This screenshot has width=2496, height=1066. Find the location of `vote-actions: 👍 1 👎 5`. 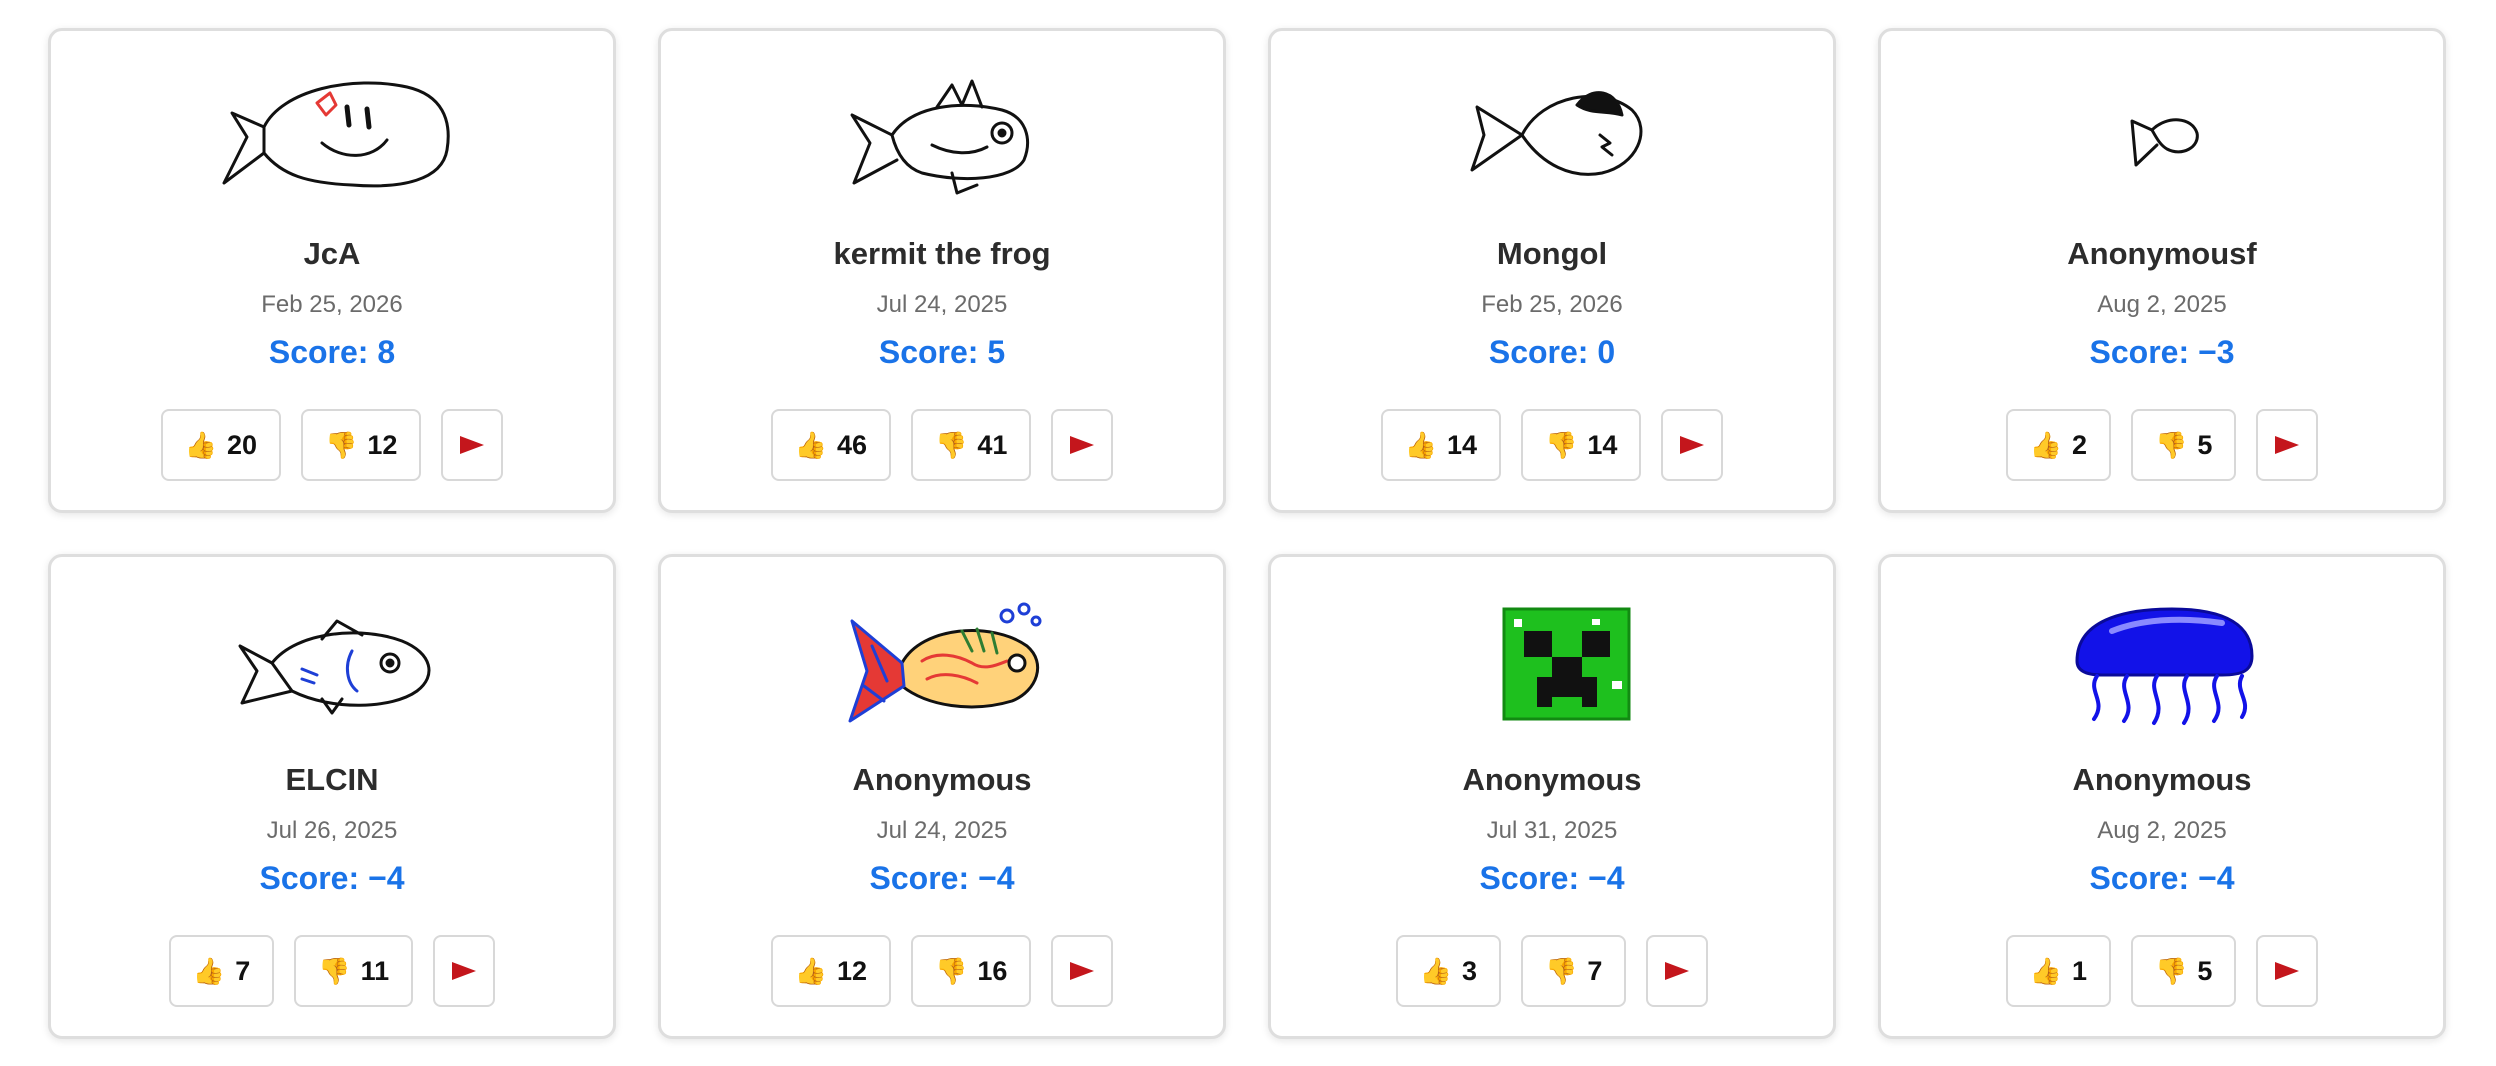

vote-actions: 👍 1 👎 5 is located at coordinates (2162, 971).